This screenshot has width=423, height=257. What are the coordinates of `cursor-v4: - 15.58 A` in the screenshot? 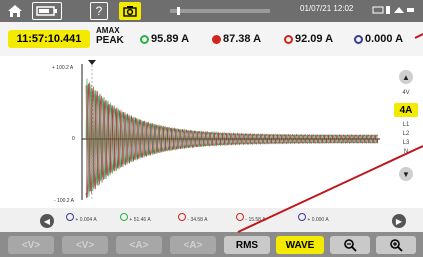 It's located at (255, 220).